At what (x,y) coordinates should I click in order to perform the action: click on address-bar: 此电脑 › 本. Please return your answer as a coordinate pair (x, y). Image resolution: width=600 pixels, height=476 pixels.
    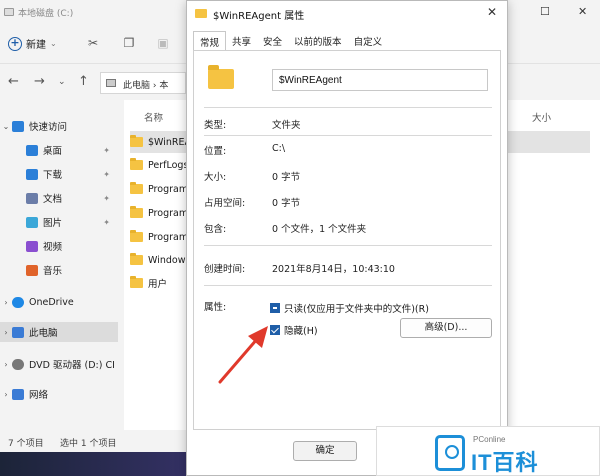
    Looking at the image, I should click on (143, 83).